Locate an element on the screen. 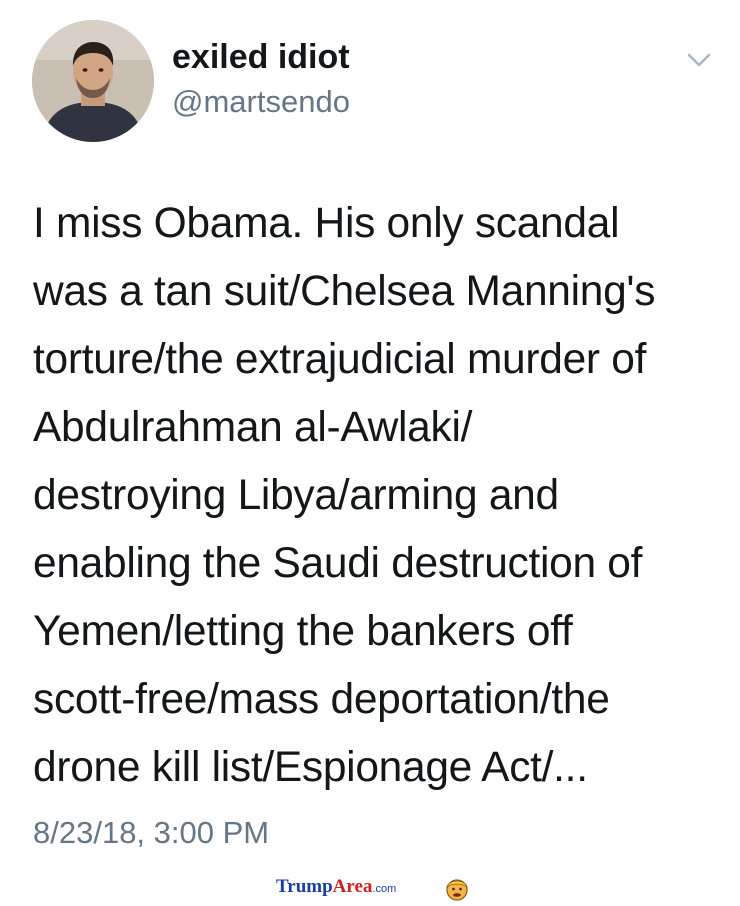  tweet-text-line: scott-free/mass deportation/the is located at coordinates (321, 699).